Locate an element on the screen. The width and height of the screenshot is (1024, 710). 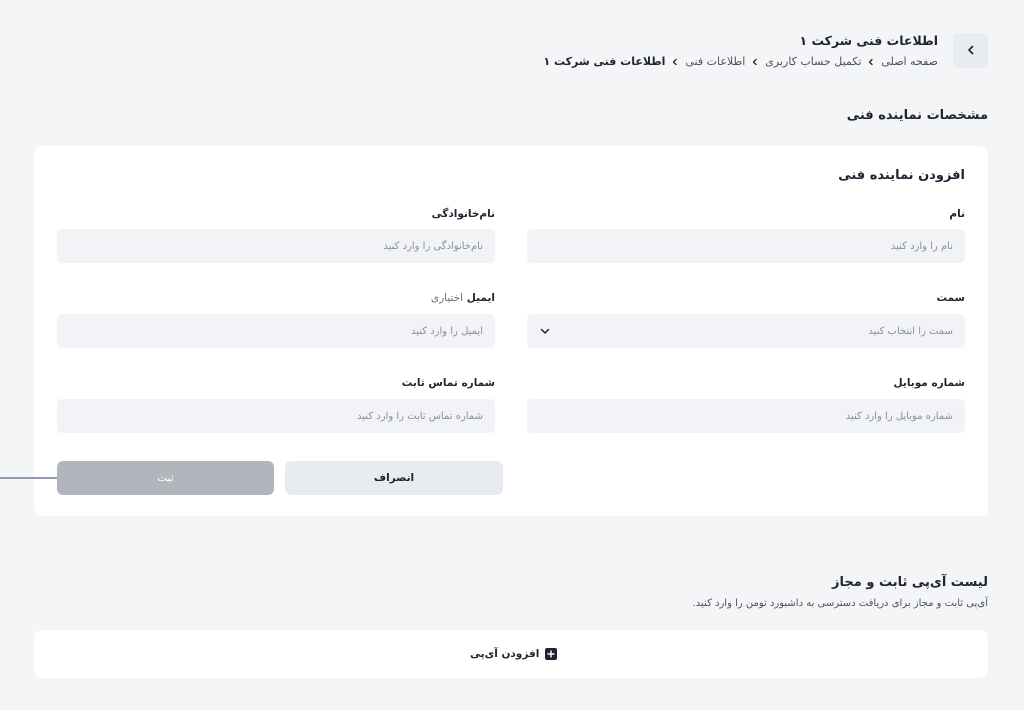
position-label: سمت is located at coordinates (950, 298).